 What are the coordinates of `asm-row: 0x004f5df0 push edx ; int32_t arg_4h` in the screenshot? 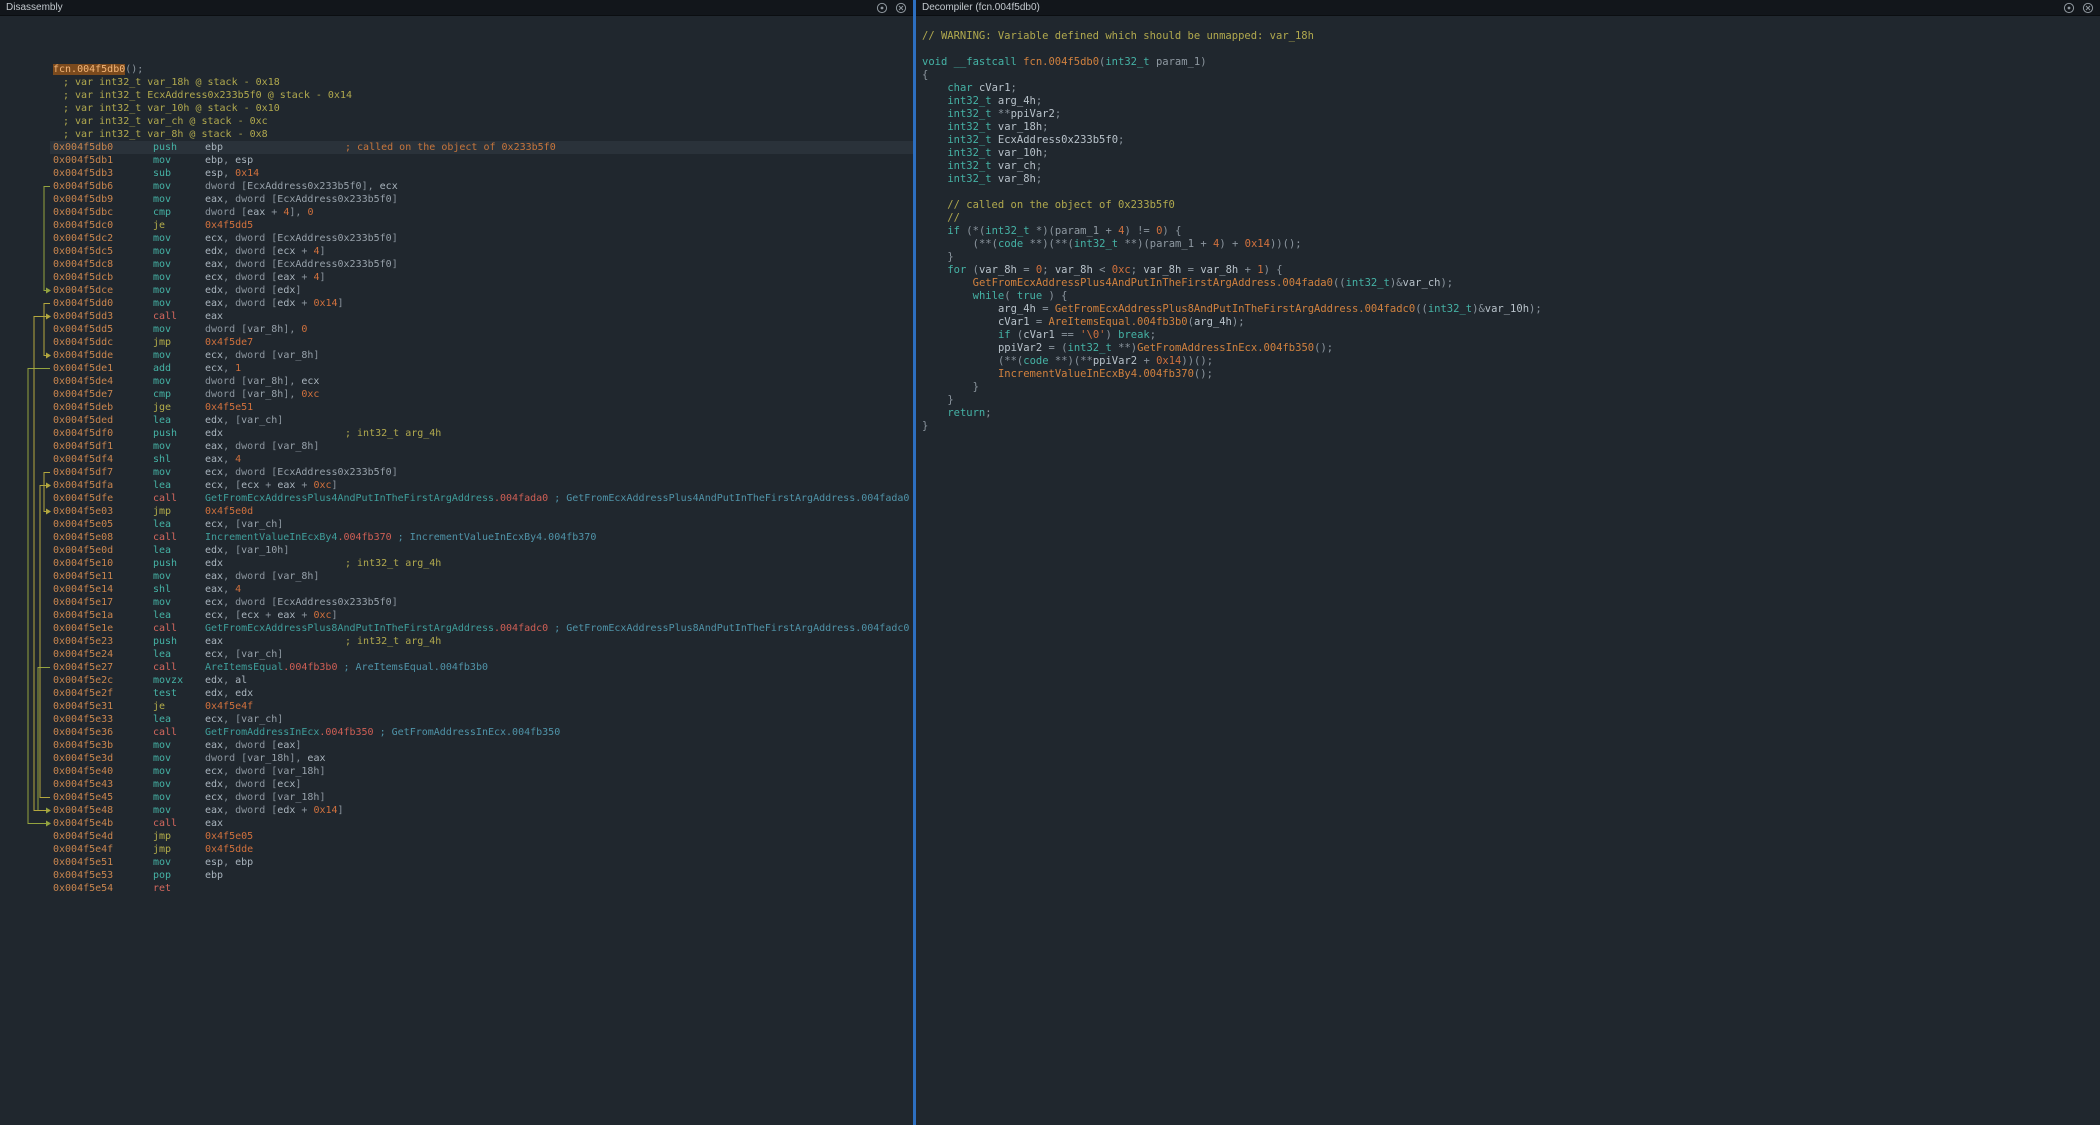 It's located at (456, 433).